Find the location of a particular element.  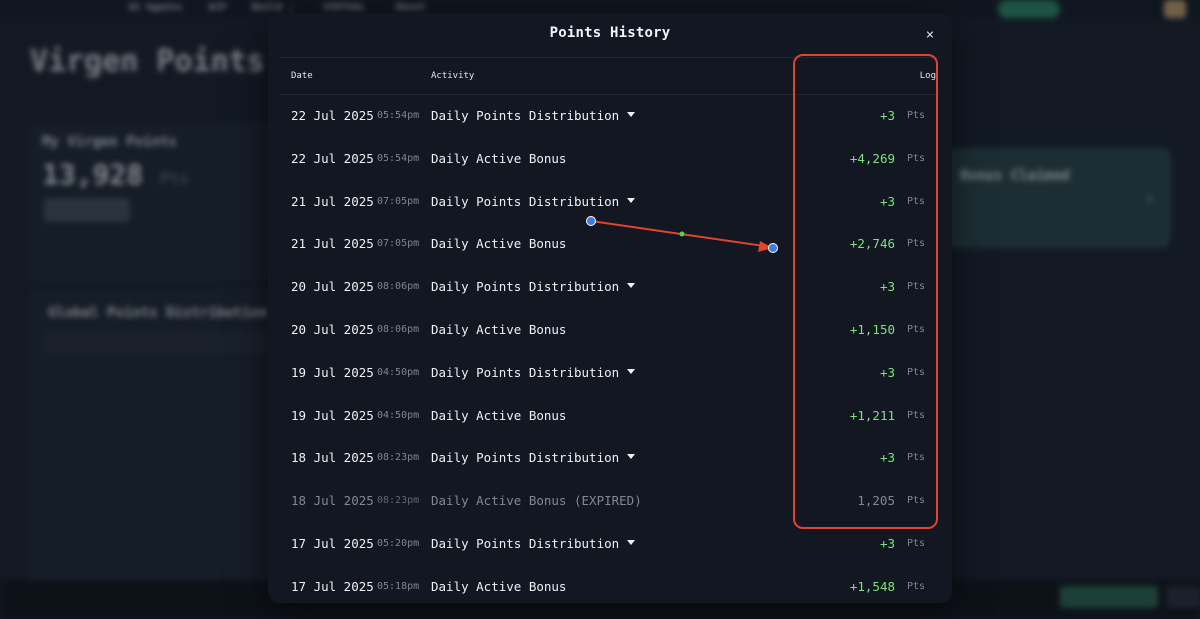

arrow-mid-handle is located at coordinates (682, 234).